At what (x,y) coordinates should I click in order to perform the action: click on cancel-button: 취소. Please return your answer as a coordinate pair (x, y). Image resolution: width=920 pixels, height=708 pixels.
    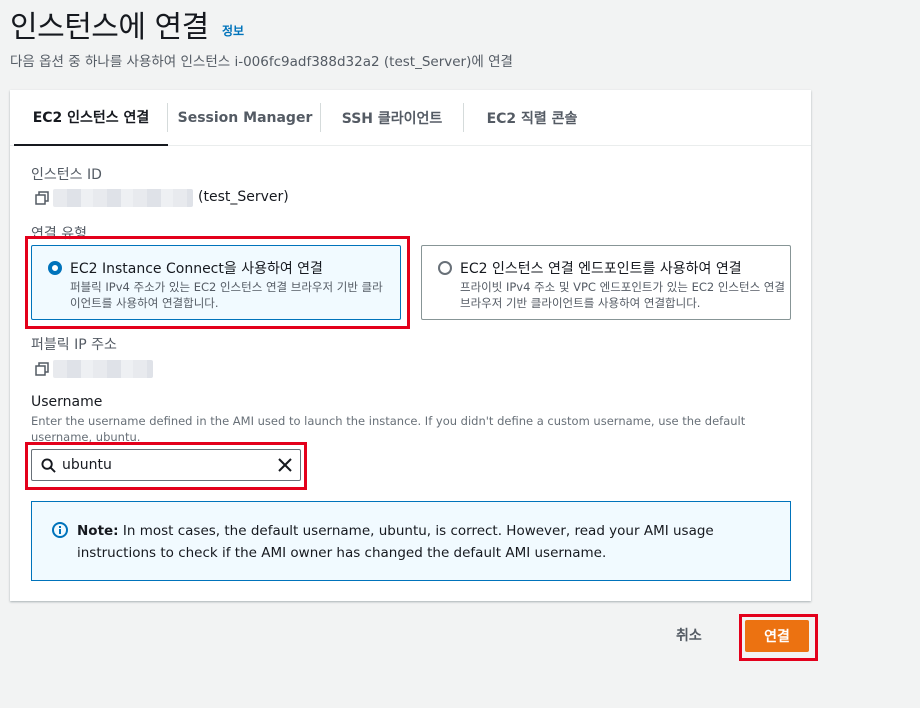
    Looking at the image, I should click on (689, 635).